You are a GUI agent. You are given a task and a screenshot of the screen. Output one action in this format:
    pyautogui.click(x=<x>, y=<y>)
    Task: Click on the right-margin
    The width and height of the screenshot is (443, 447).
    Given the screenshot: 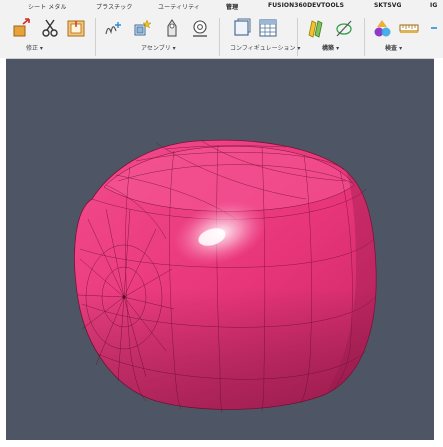 What is the action you would take?
    pyautogui.click(x=438, y=252)
    